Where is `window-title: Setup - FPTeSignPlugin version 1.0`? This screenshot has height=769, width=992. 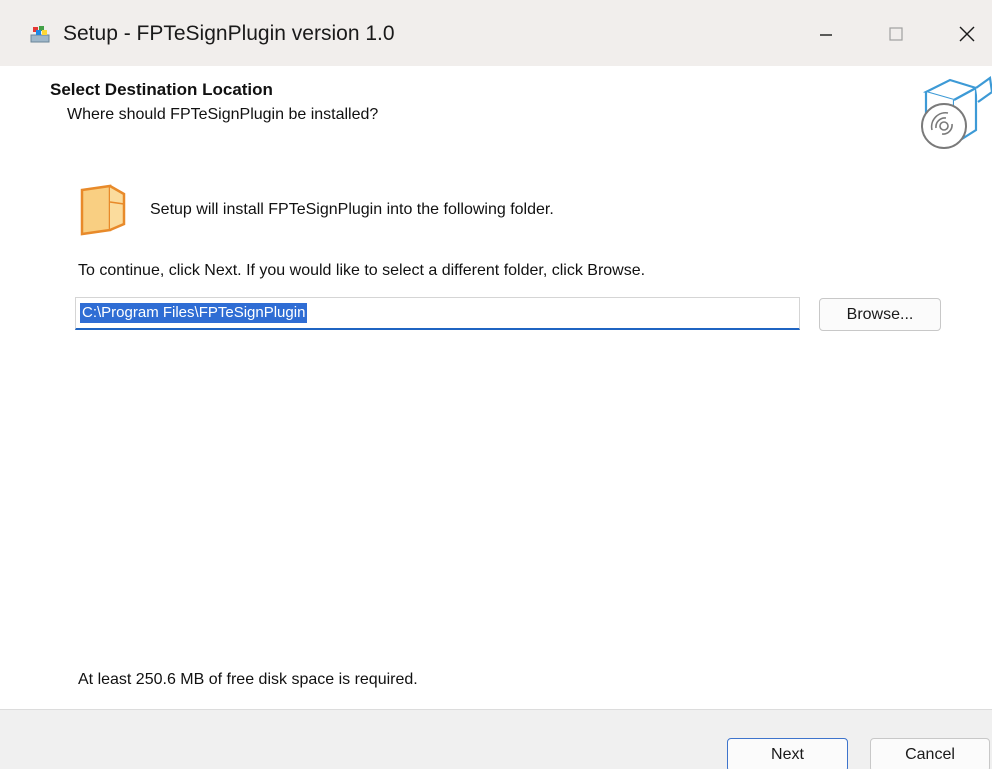
window-title: Setup - FPTeSignPlugin version 1.0 is located at coordinates (229, 33).